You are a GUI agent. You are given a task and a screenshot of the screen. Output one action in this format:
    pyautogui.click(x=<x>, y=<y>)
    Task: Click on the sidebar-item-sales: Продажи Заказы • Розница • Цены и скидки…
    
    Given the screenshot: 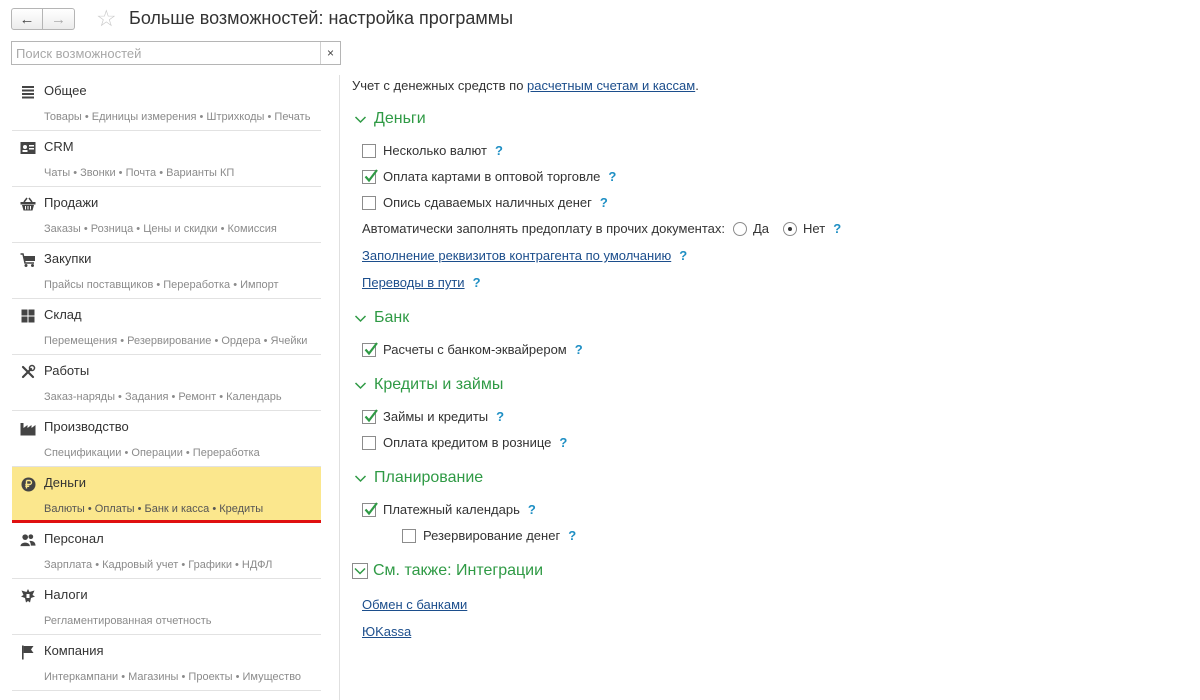 What is the action you would take?
    pyautogui.click(x=166, y=215)
    